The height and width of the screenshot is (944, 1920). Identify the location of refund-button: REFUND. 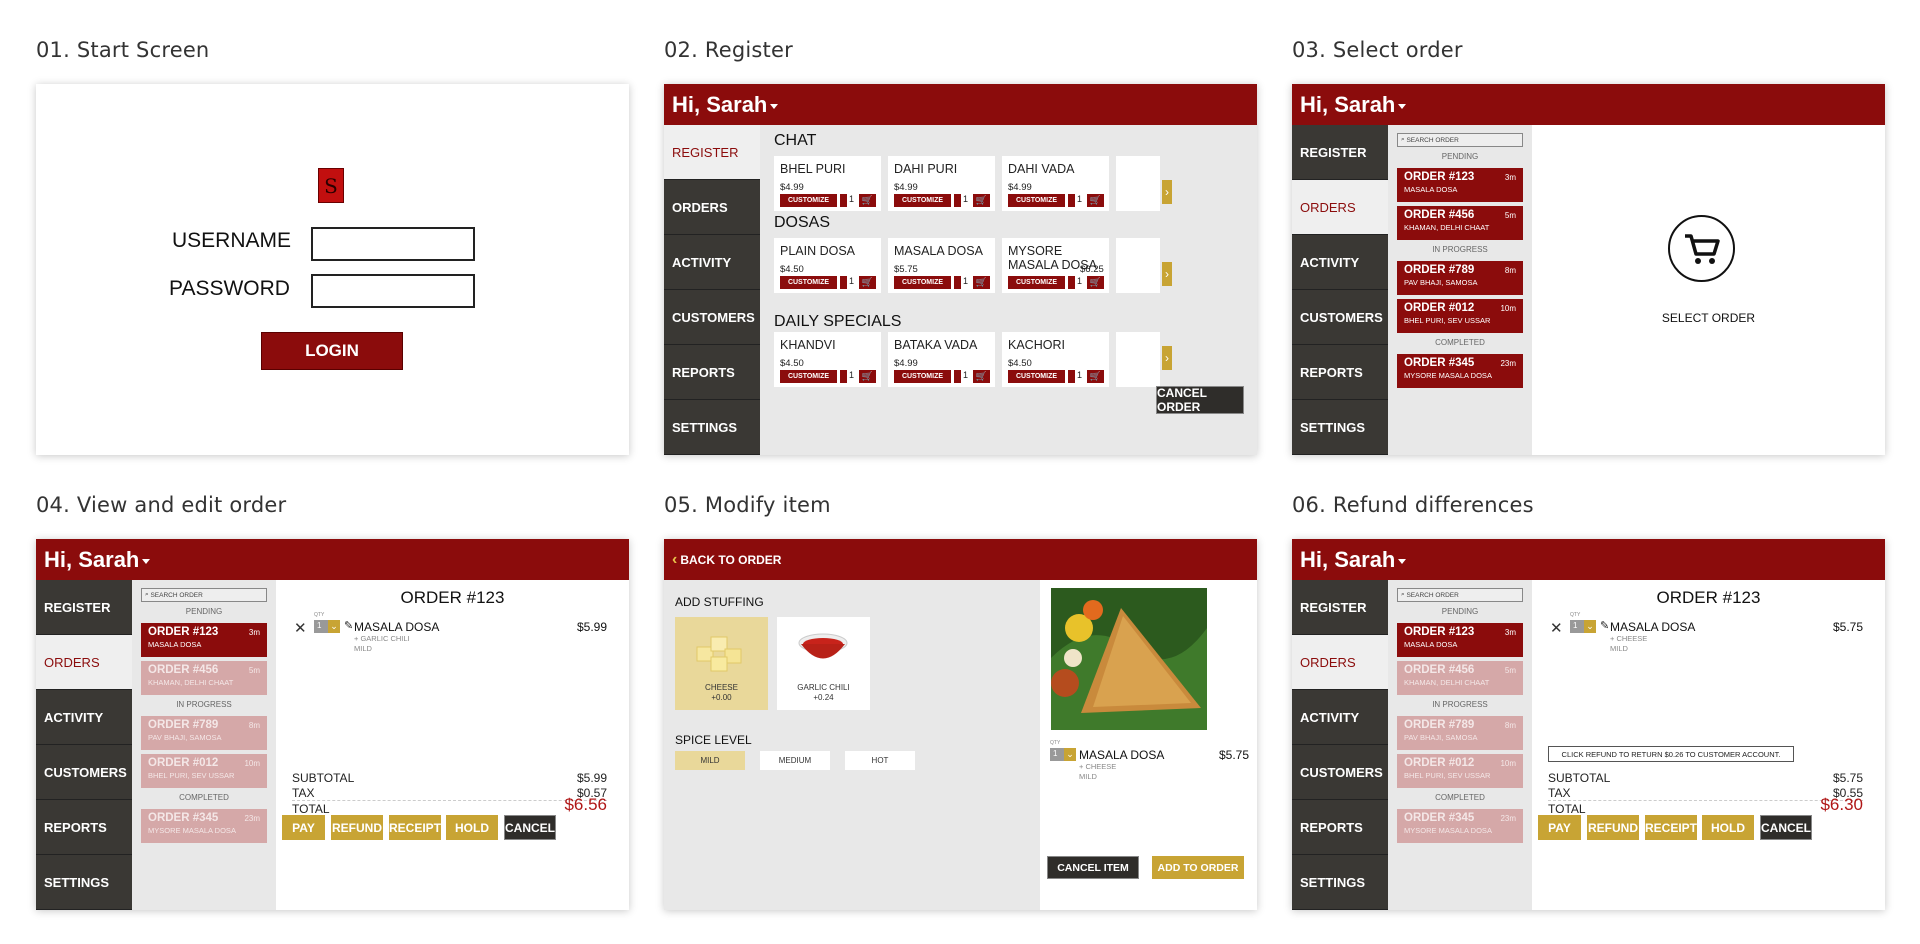
(1613, 827).